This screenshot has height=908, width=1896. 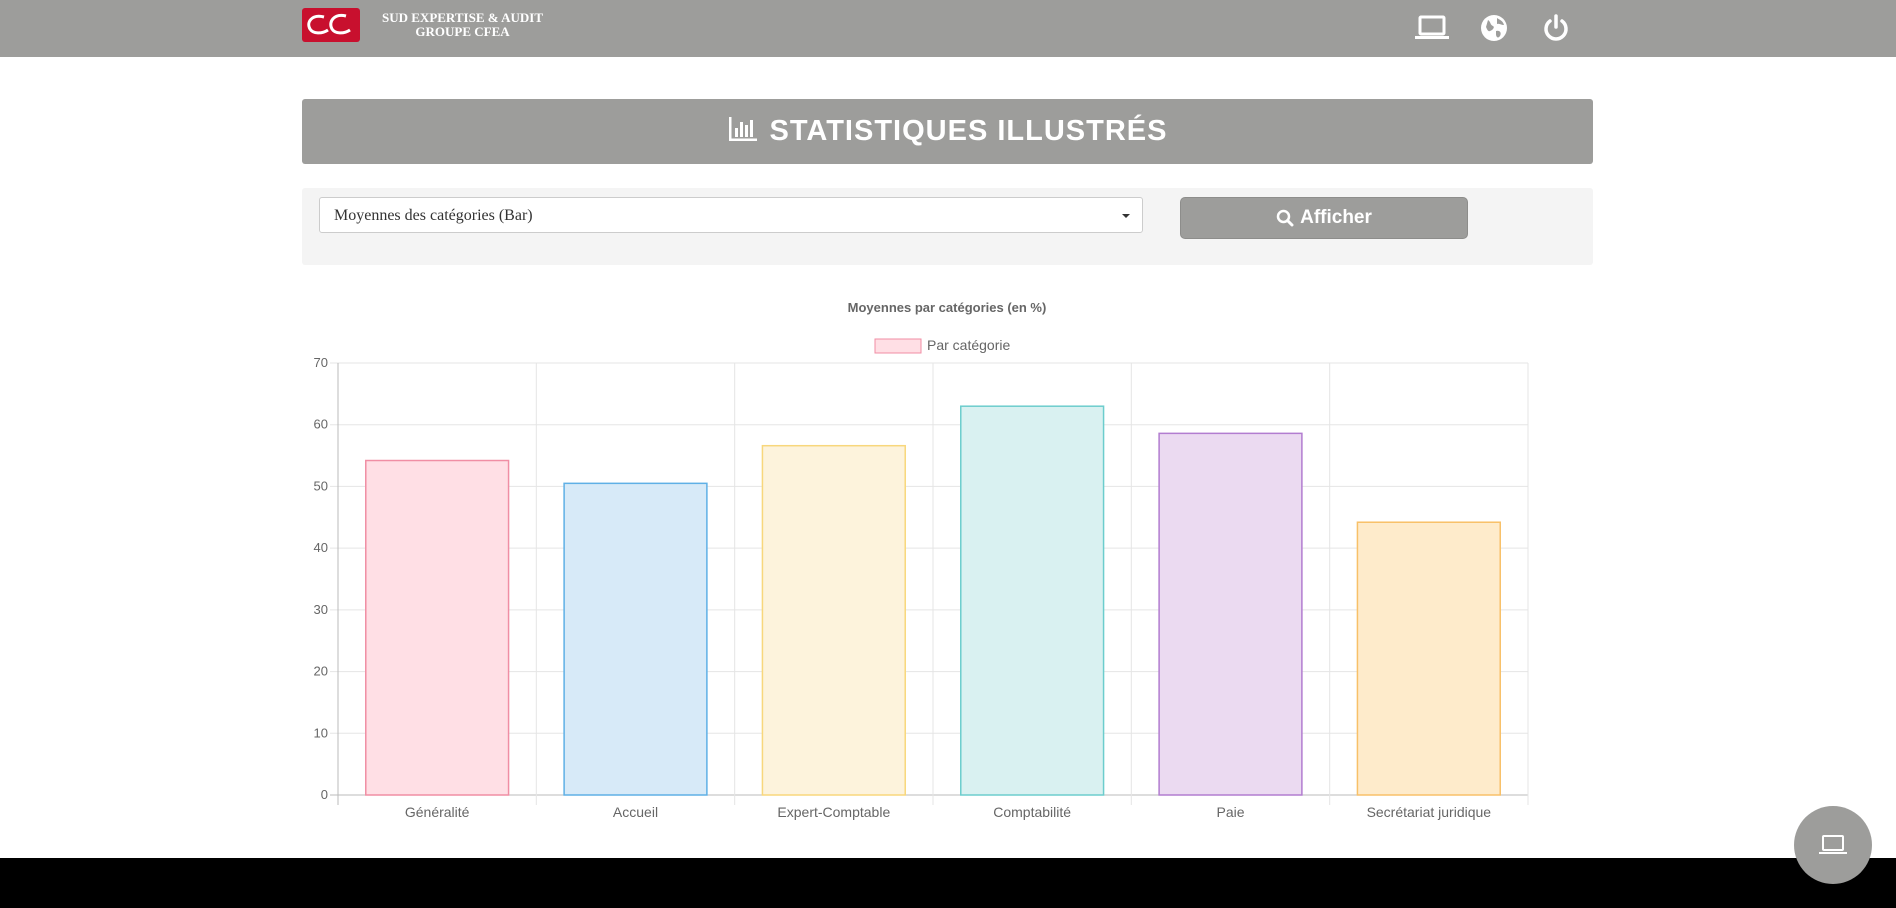 I want to click on bar-chart-icon, so click(x=743, y=131).